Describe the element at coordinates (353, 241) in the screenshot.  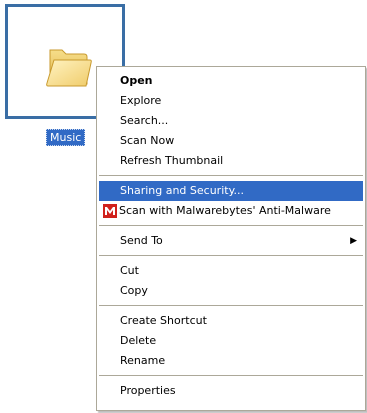
I see `triangle-right-icon: ▶` at that location.